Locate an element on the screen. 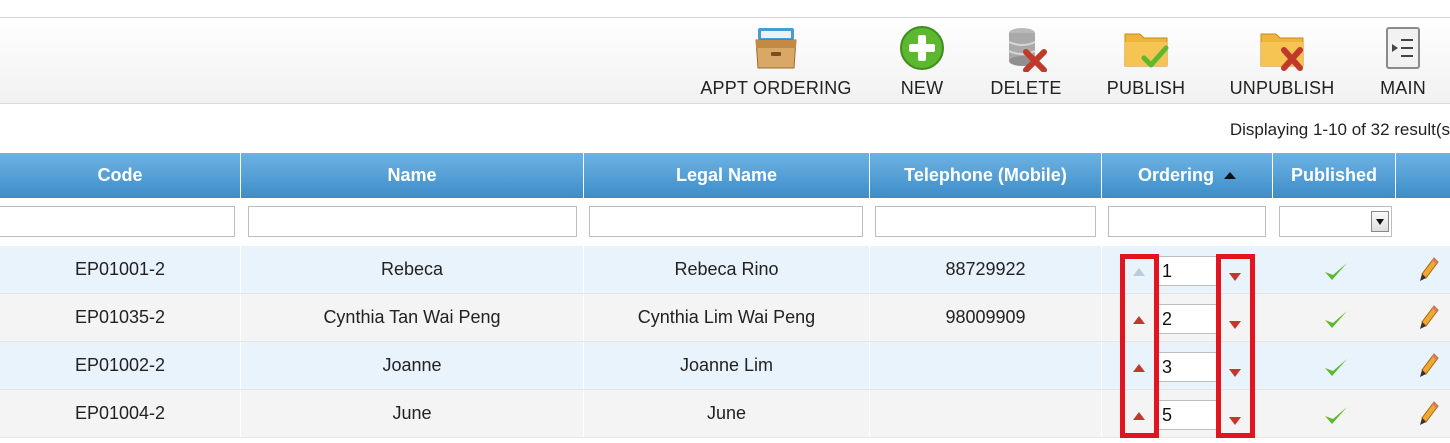 The height and width of the screenshot is (443, 1450). column-header-published: Published is located at coordinates (1334, 175).